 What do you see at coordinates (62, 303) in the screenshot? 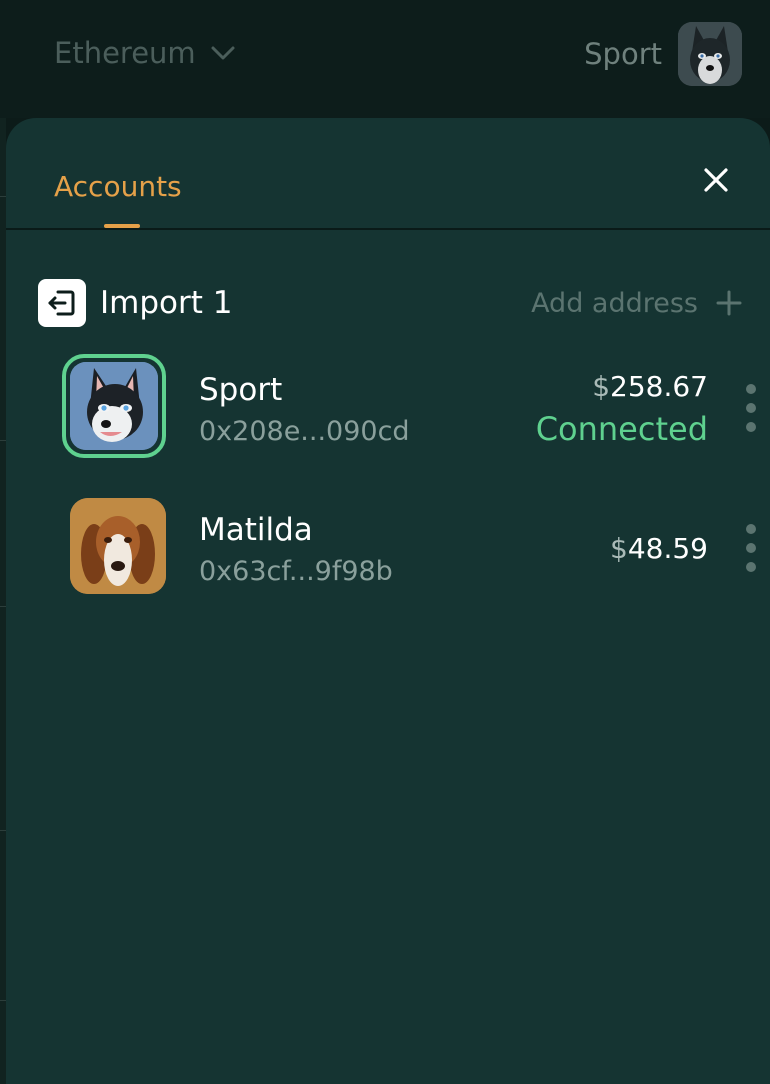
I see `import-icon` at bounding box center [62, 303].